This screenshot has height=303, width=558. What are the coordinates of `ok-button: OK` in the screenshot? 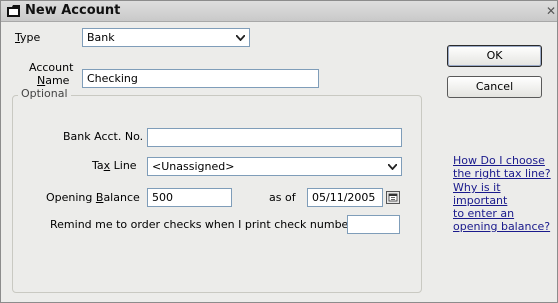 It's located at (494, 56).